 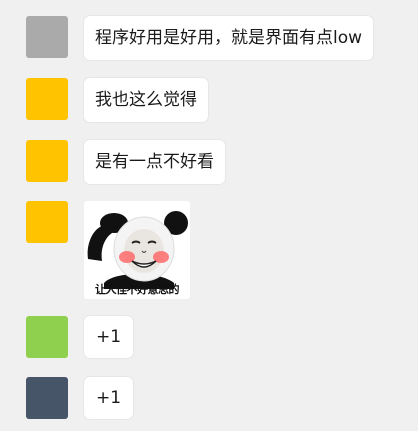 What do you see at coordinates (137, 250) in the screenshot?
I see `sticker-image: 让人怪不好意思的` at bounding box center [137, 250].